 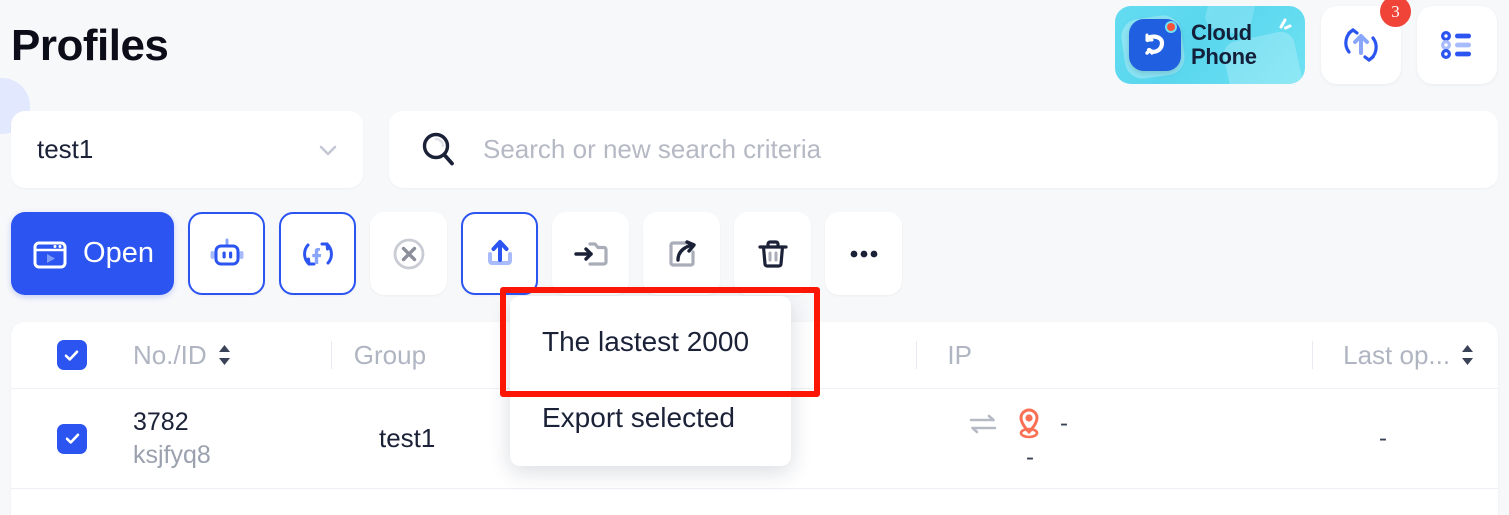 I want to click on share-arrow-icon, so click(x=682, y=253).